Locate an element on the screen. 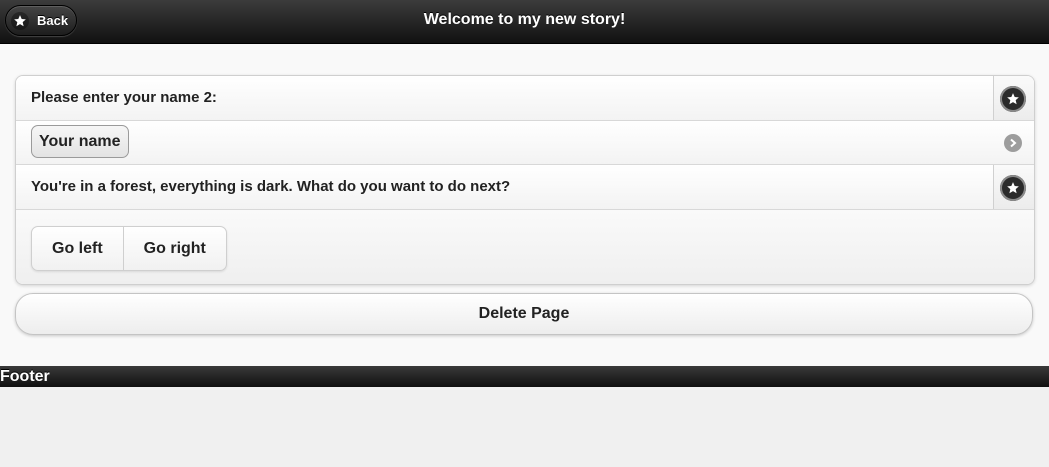  name-input-chip: Your name is located at coordinates (80, 141).